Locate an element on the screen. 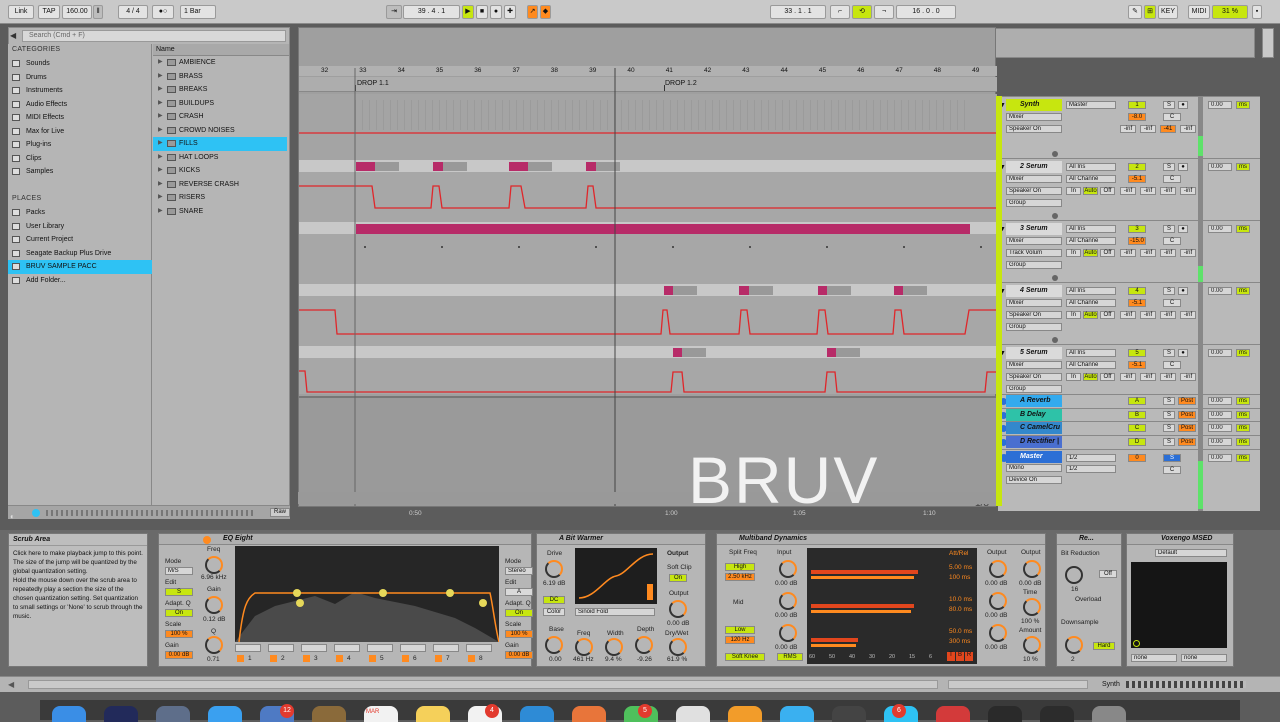 Image resolution: width=1280 pixels, height=722 pixels. track-volume: -15.0 is located at coordinates (1137, 241).